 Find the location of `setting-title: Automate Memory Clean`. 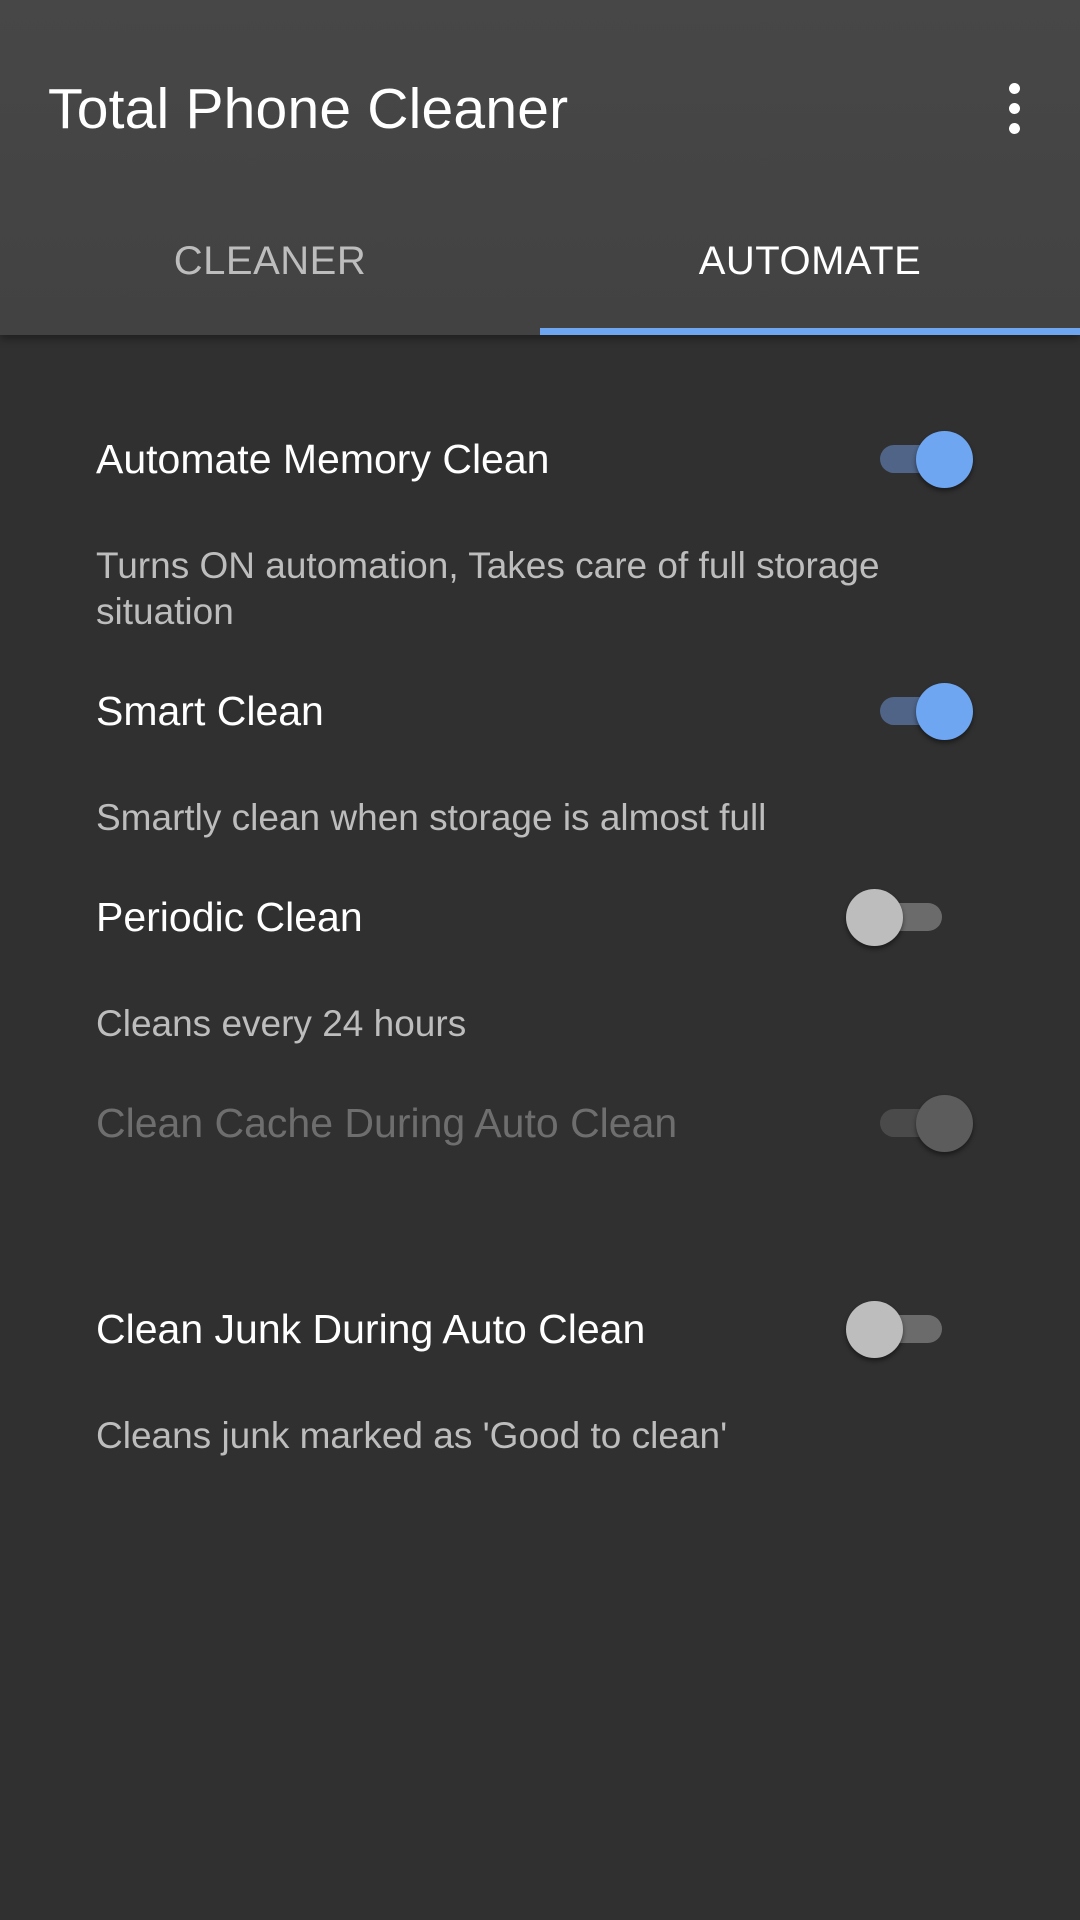

setting-title: Automate Memory Clean is located at coordinates (323, 459).